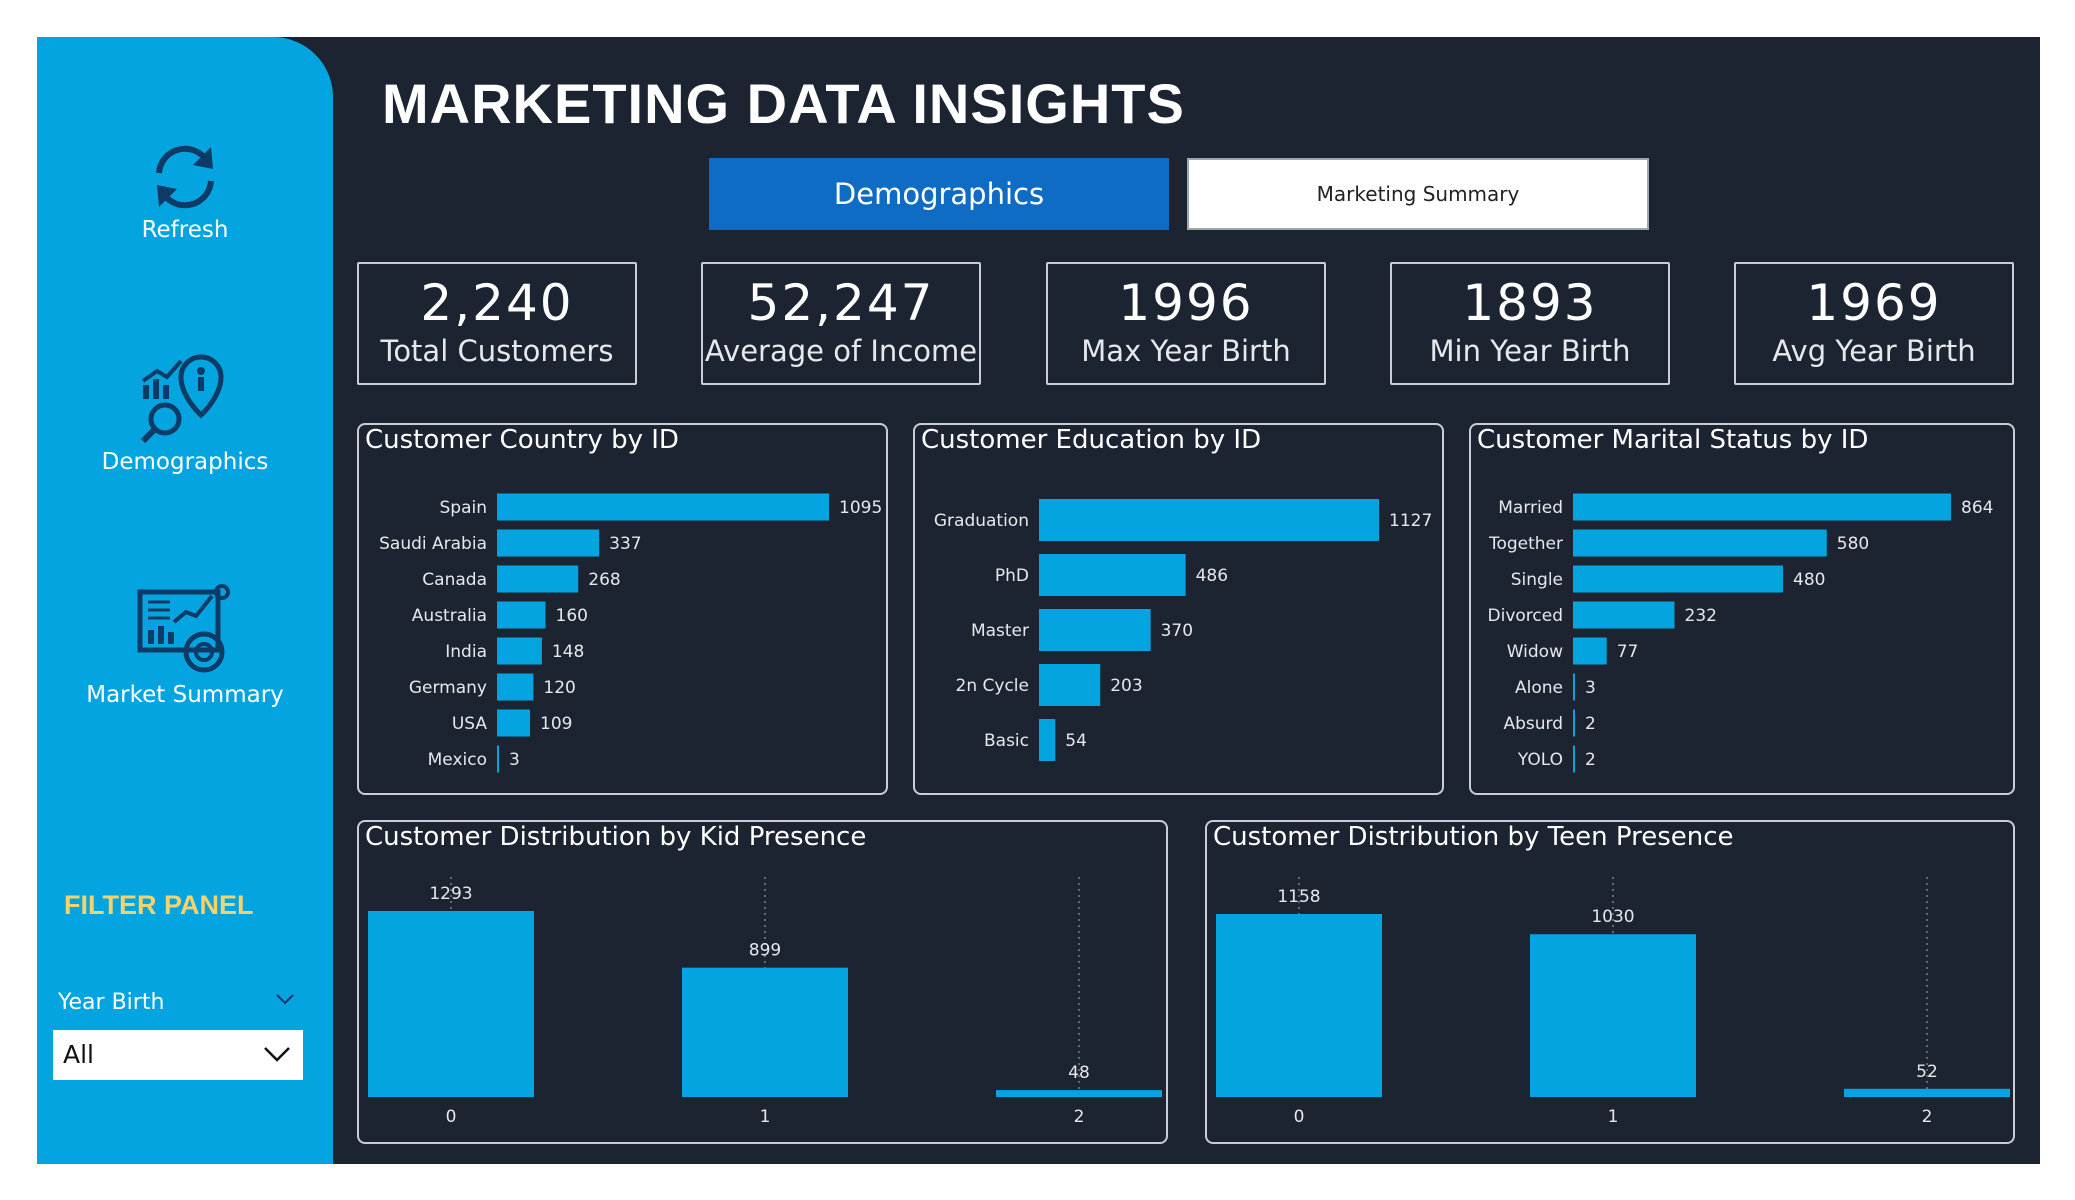  What do you see at coordinates (1535, 652) in the screenshot?
I see `category-label: Widow` at bounding box center [1535, 652].